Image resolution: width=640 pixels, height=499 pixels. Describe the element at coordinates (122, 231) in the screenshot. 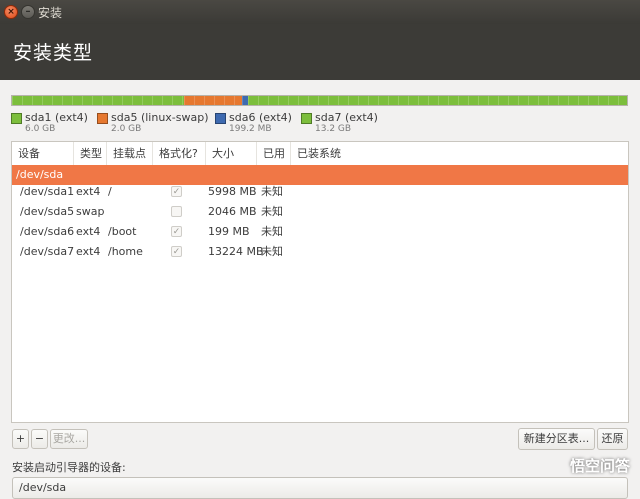

I see `mount-cell: /boot` at that location.